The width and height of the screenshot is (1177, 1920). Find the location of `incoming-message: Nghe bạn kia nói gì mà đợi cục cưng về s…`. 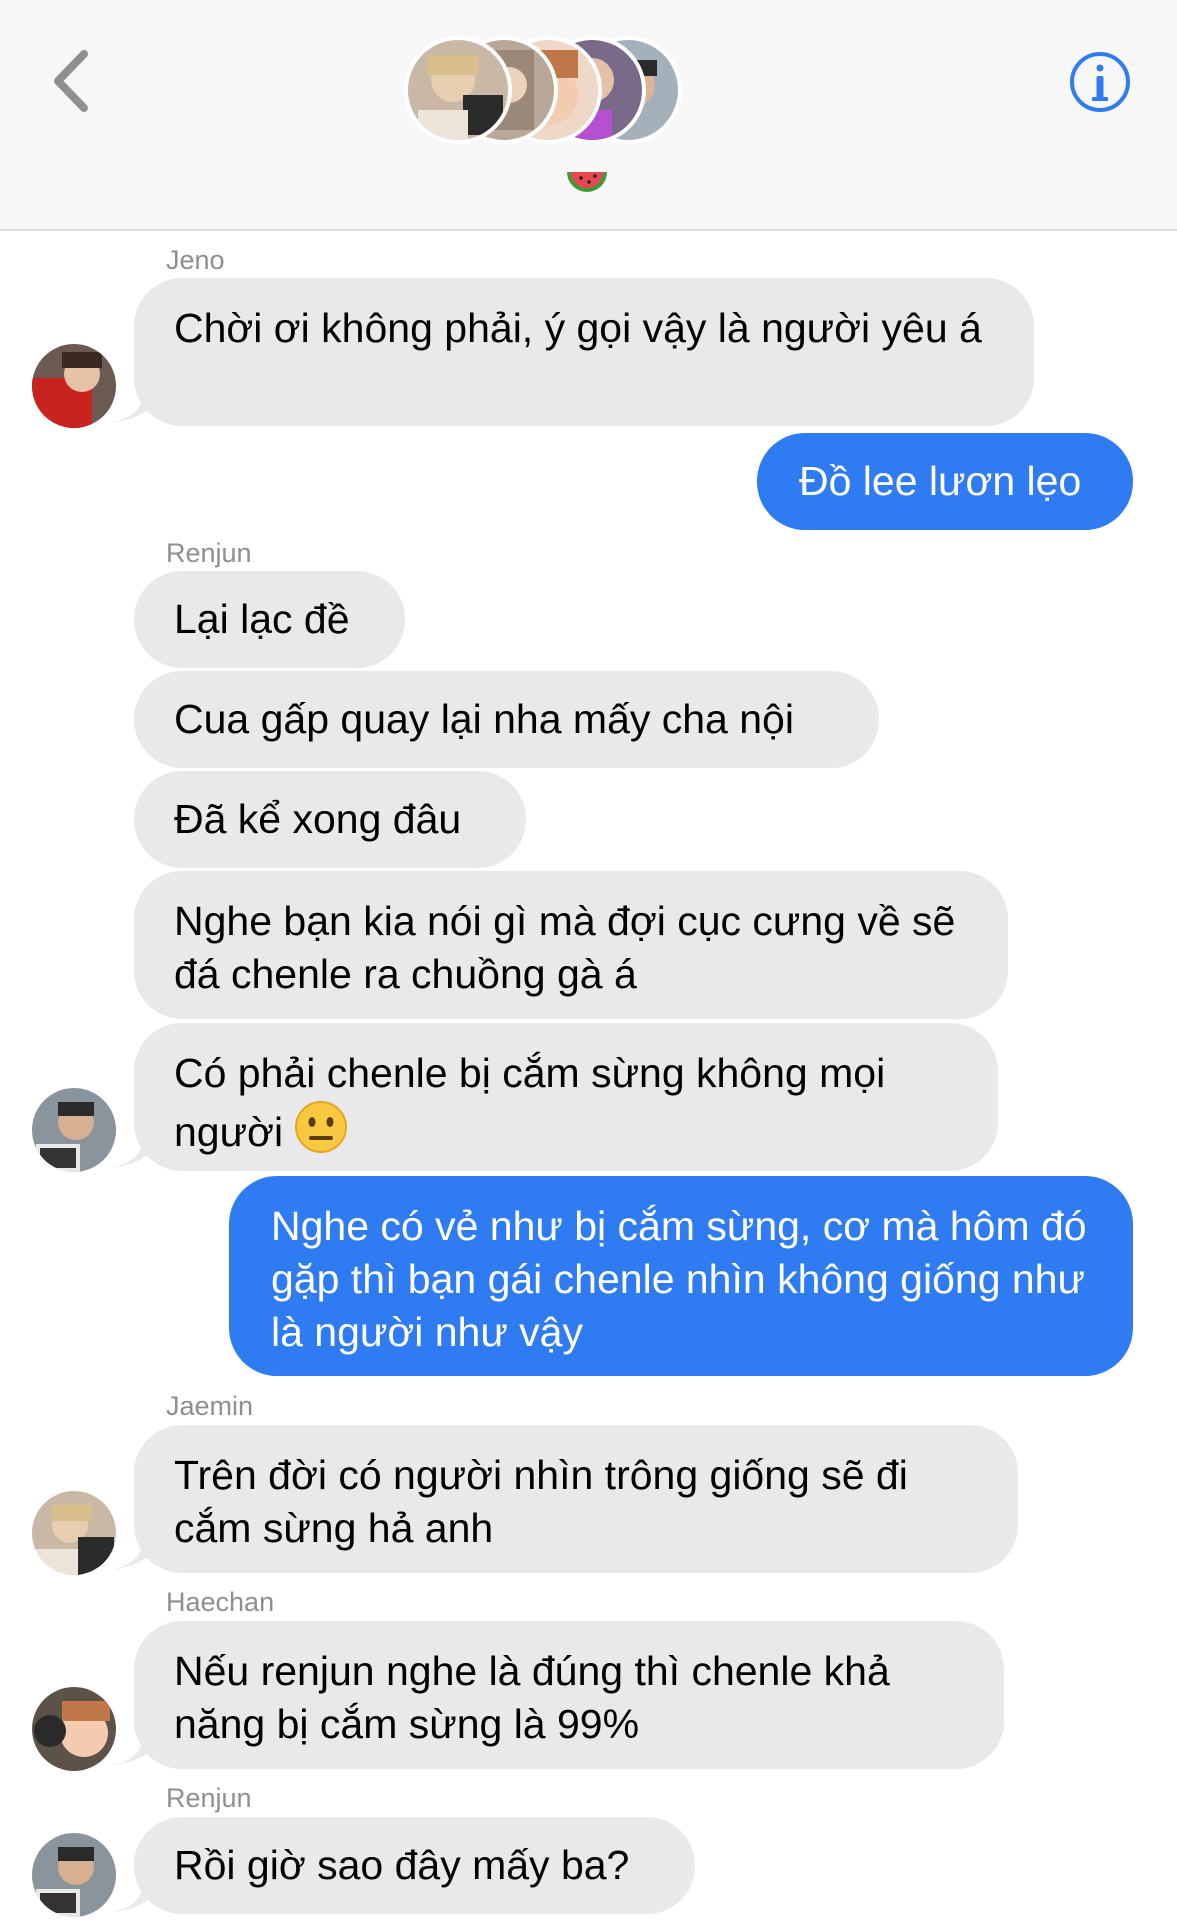

incoming-message: Nghe bạn kia nói gì mà đợi cục cưng về s… is located at coordinates (571, 945).